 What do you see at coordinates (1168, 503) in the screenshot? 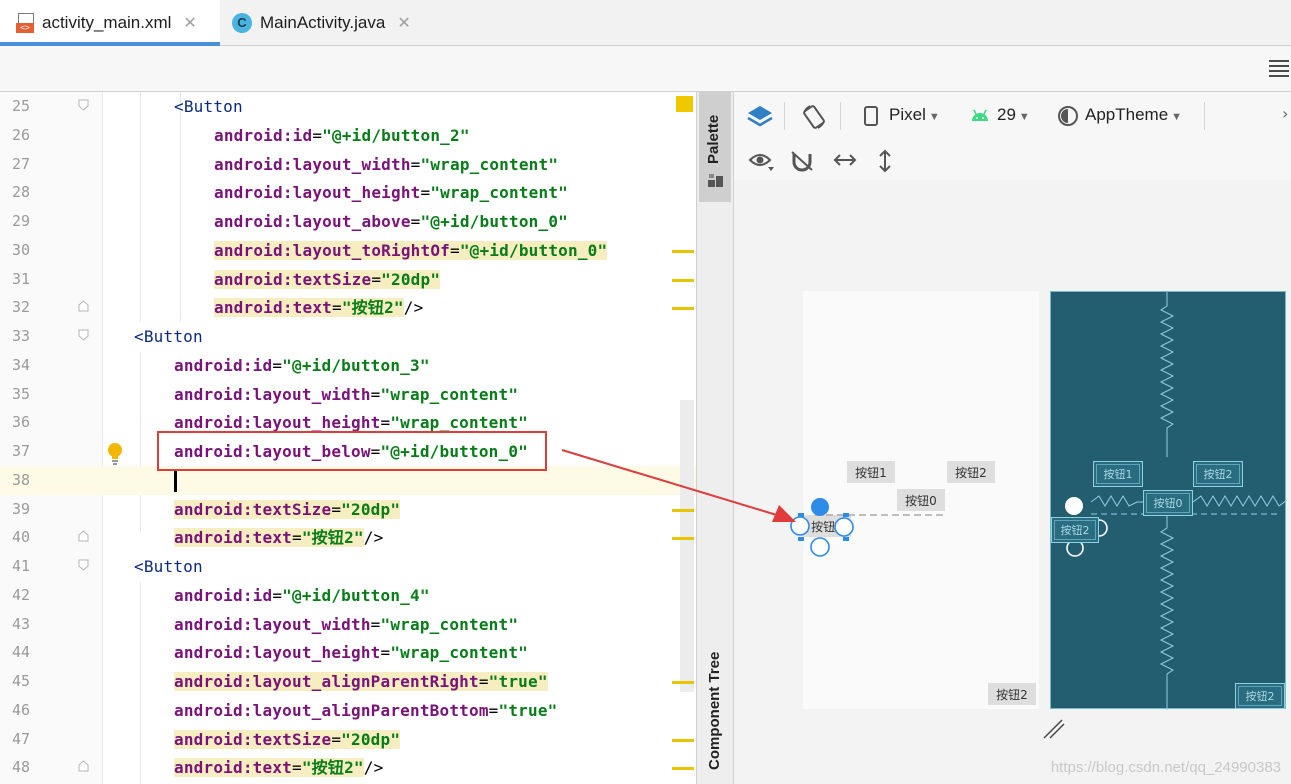
I see `blueprint-button-0: 按钮0` at bounding box center [1168, 503].